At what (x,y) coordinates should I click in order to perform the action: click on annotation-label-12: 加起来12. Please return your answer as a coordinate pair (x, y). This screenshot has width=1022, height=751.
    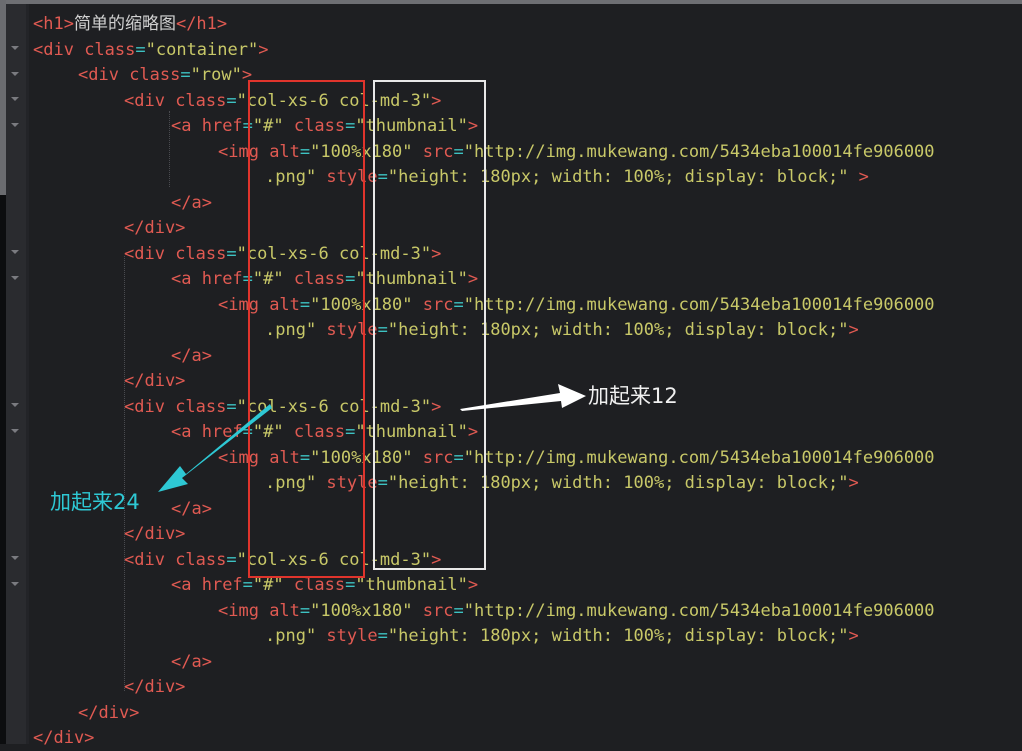
    Looking at the image, I should click on (633, 396).